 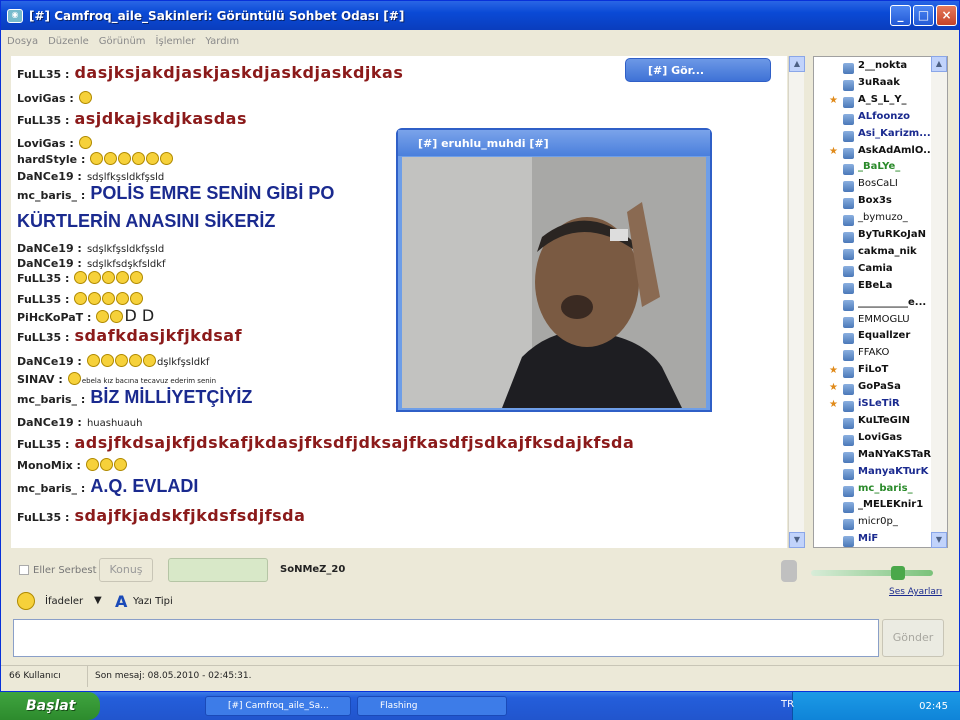 I want to click on user-list-item: LoviGas, so click(x=873, y=440).